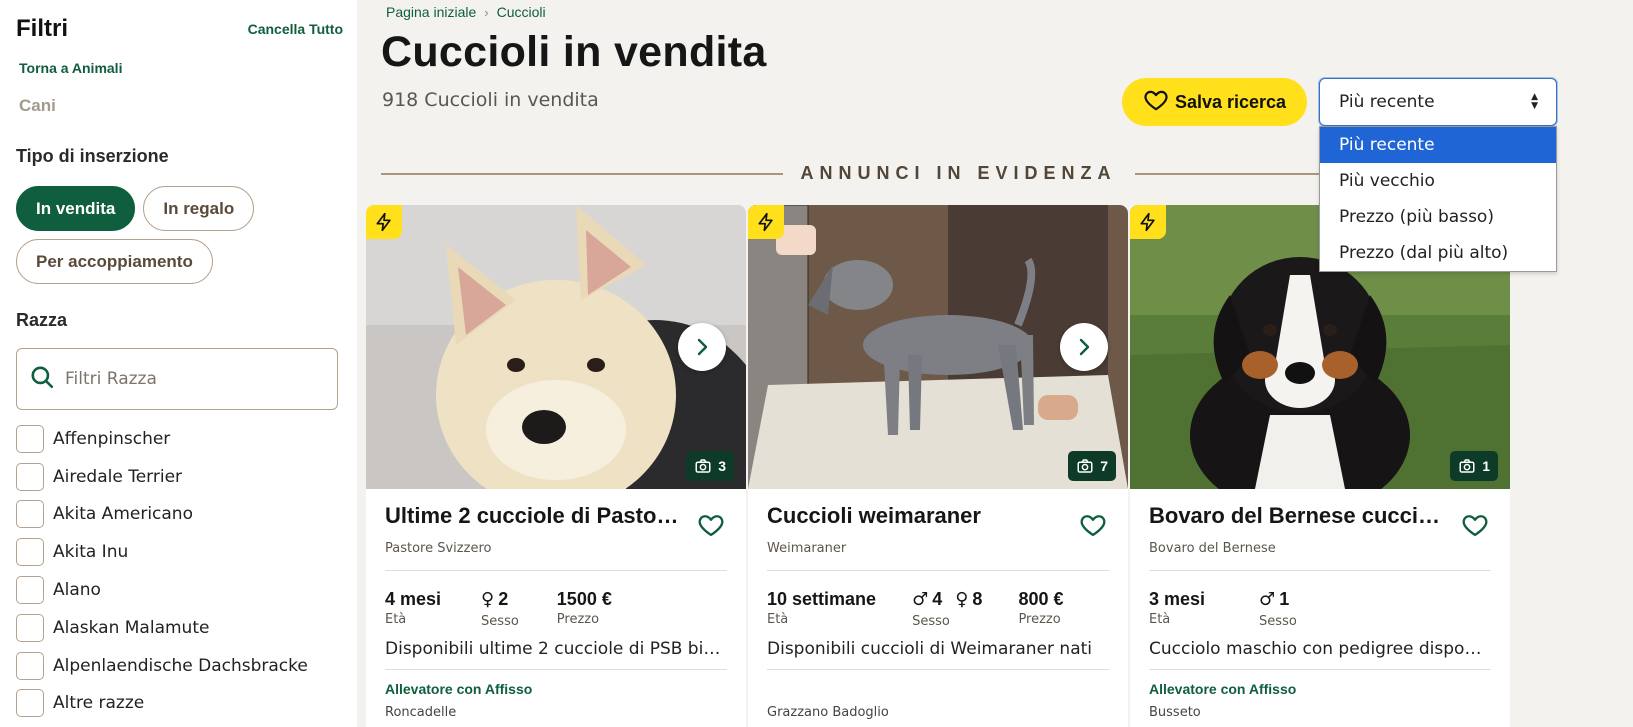 The image size is (1633, 727). Describe the element at coordinates (118, 476) in the screenshot. I see `breed-label: Airedale Terrier` at that location.